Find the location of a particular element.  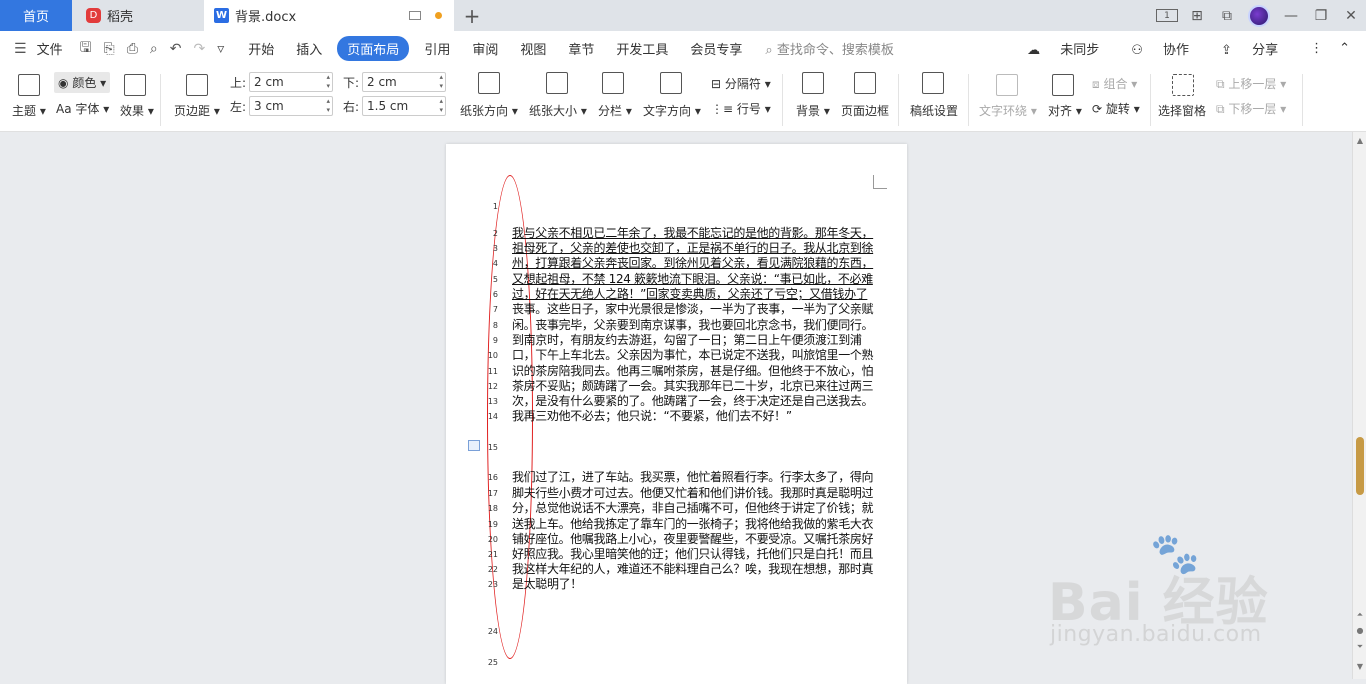

document-text-line: 送我上车。他给我拣定了靠车门的一张椅子；我将他给我做的紫毛大衣 is located at coordinates (693, 524).